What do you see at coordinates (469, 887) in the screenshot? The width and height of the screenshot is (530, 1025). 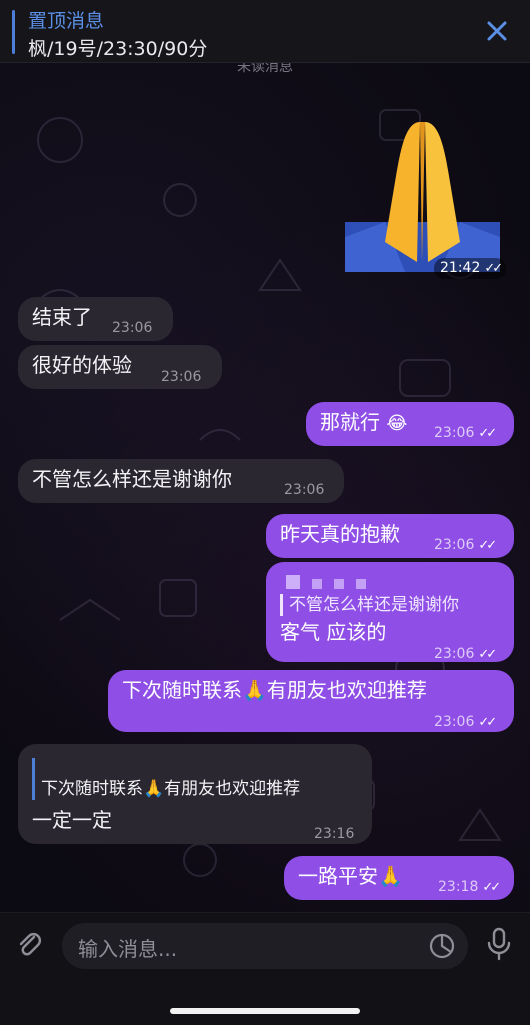 I see `message-time: 23:18 ✓✓` at bounding box center [469, 887].